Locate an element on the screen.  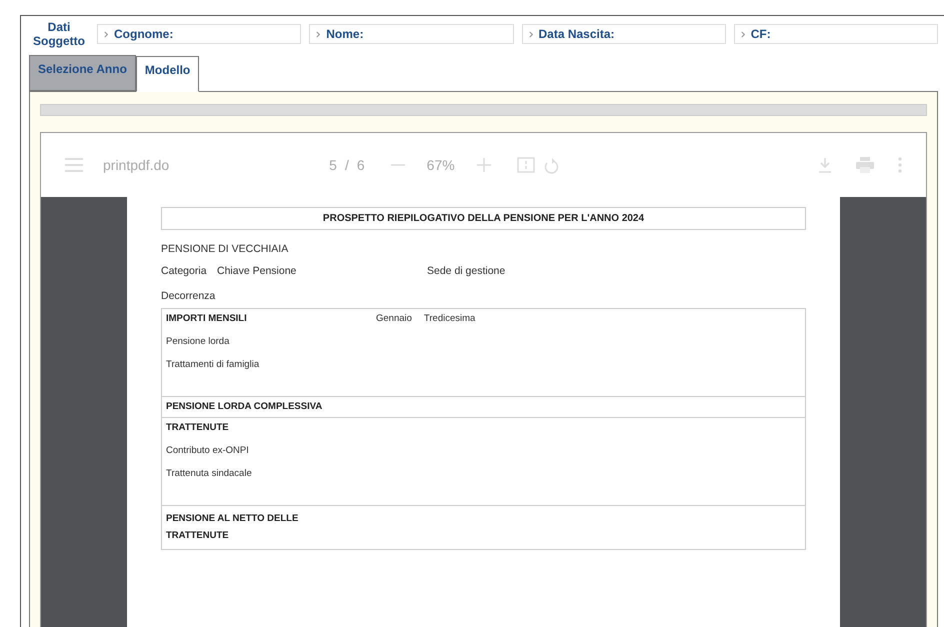
print-icon is located at coordinates (865, 164).